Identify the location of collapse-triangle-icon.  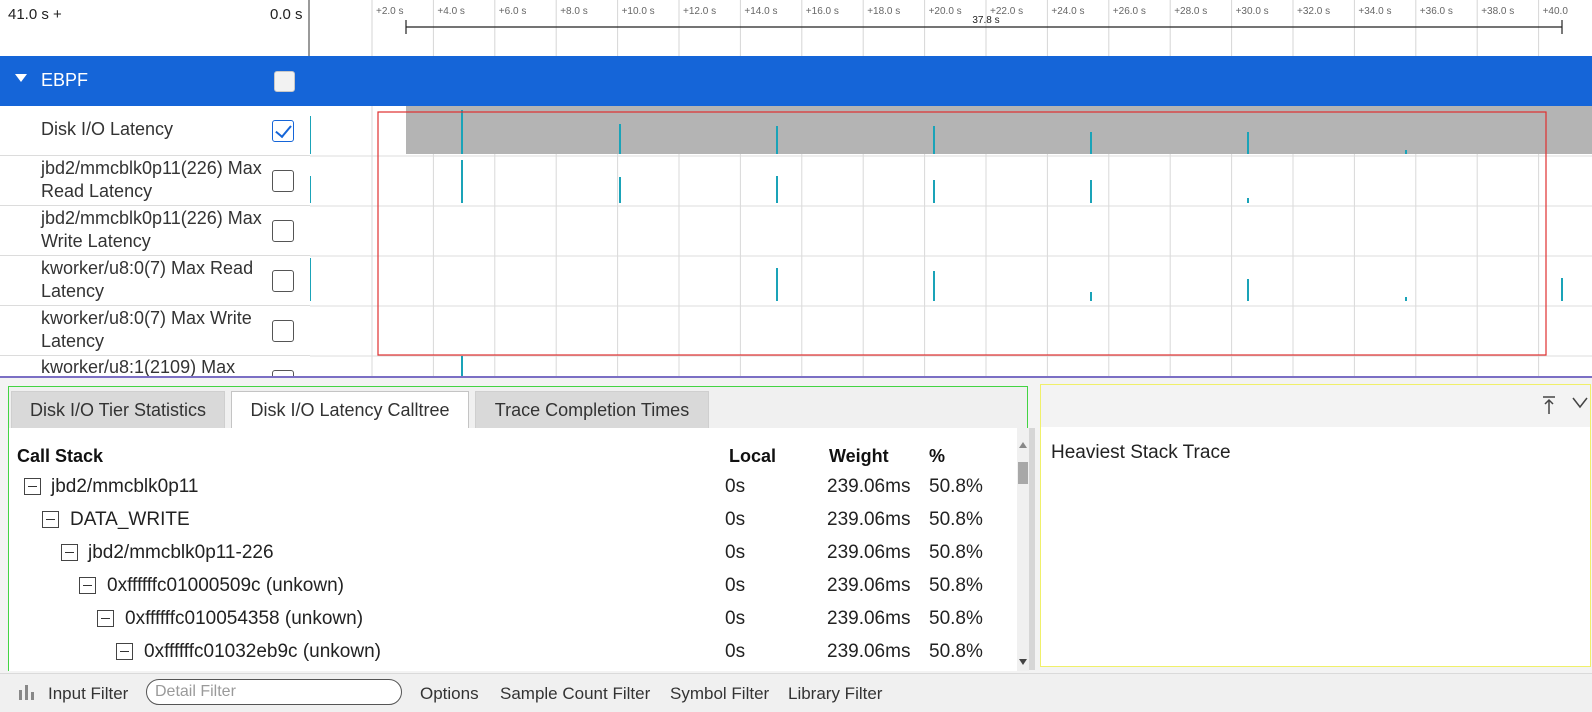
(21, 78).